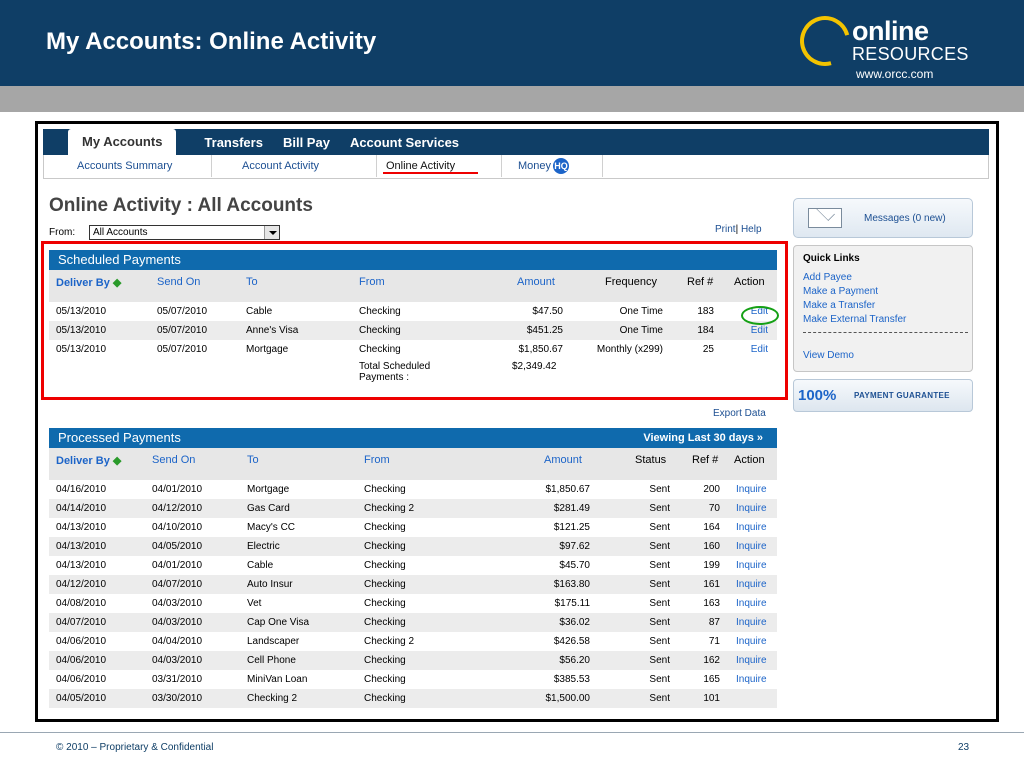  I want to click on col-send-on: Send On, so click(173, 460).